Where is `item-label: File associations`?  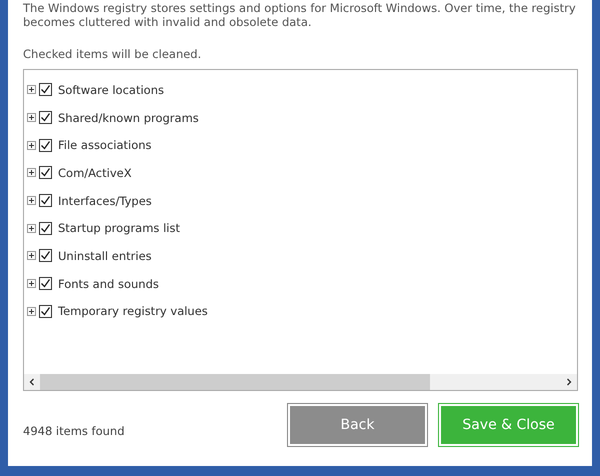 item-label: File associations is located at coordinates (105, 145).